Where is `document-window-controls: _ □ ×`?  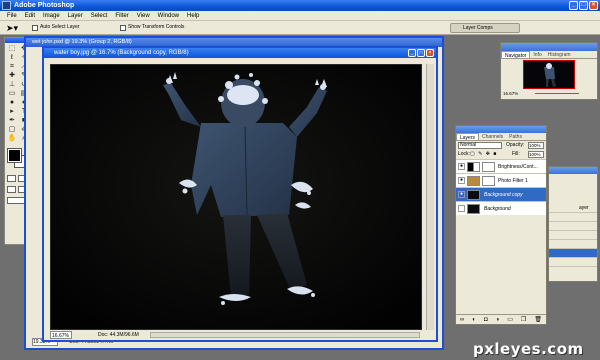 document-window-controls: _ □ × is located at coordinates (421, 53).